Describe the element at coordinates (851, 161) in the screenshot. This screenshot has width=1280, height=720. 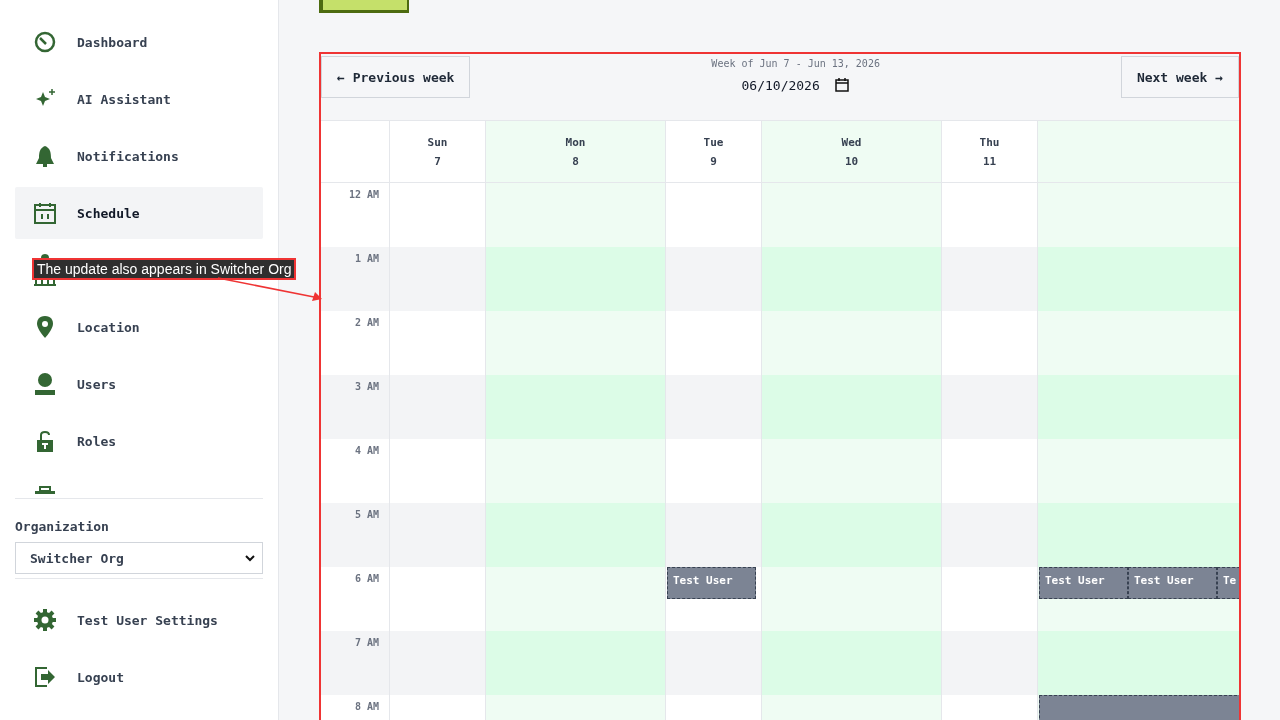
I see `day-date: 10` at that location.